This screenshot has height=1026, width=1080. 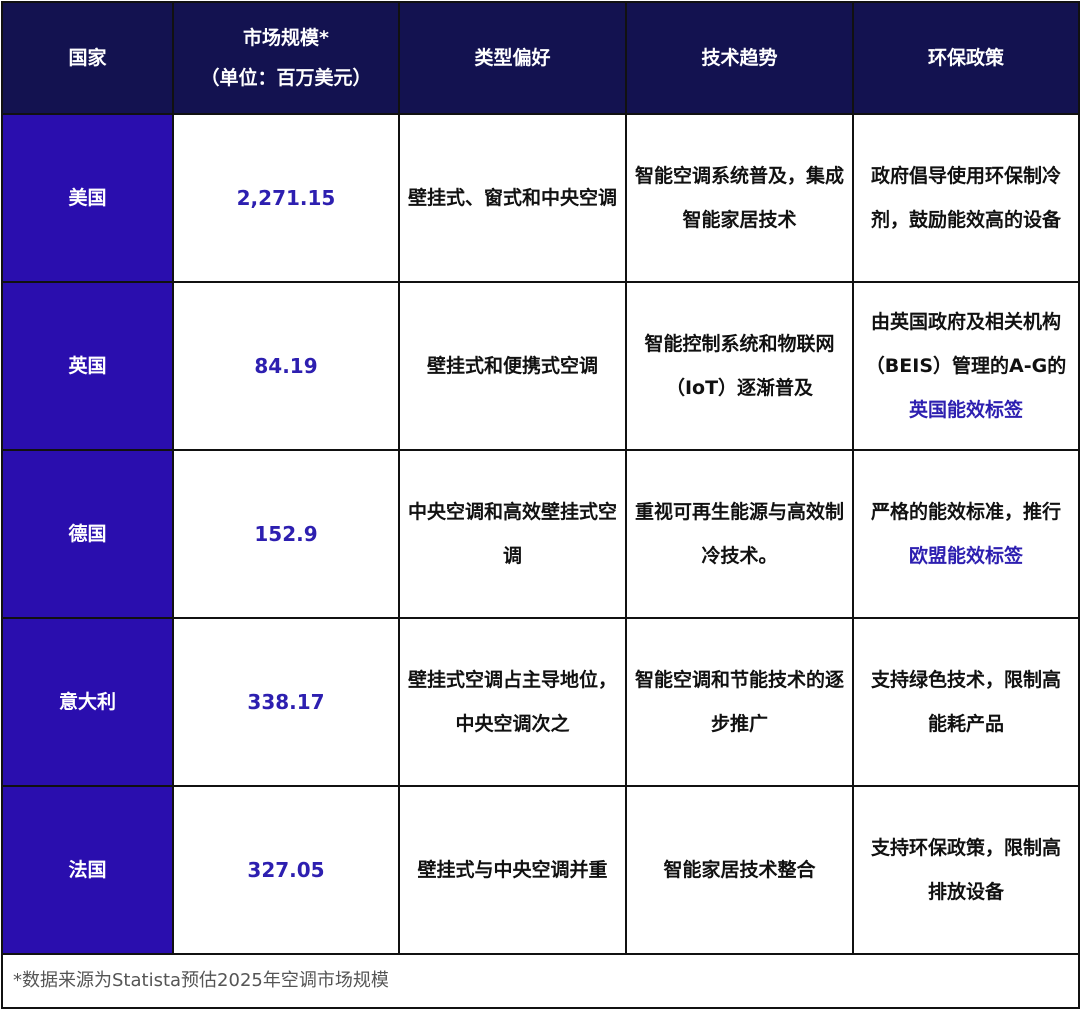 I want to click on footnote: *数据来源为Statista预估2025年空调市场规模, so click(x=540, y=981).